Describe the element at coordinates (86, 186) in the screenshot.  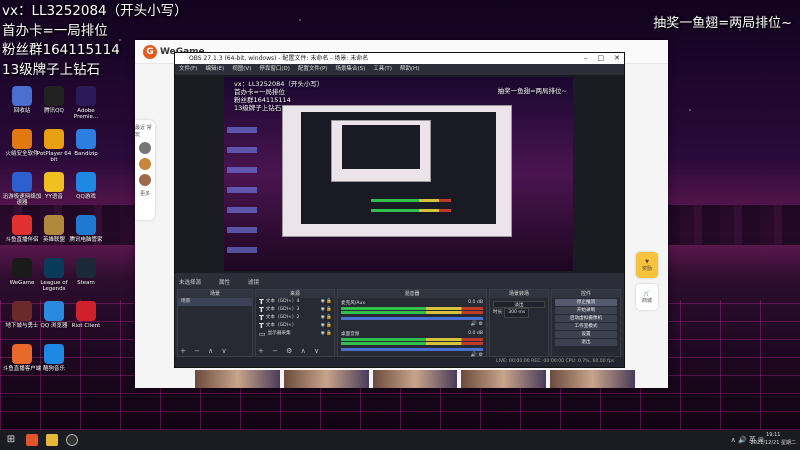
I see `desktop-icon-qq-game: QQ游戏` at that location.